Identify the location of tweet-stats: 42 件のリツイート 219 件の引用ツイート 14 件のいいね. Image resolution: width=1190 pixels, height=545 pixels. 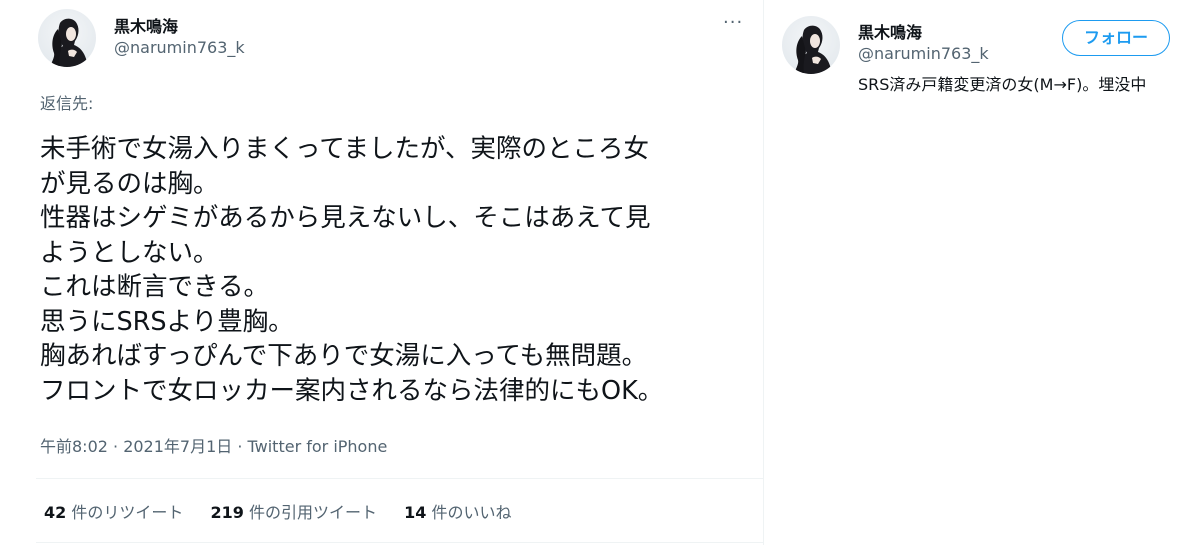
(288, 511).